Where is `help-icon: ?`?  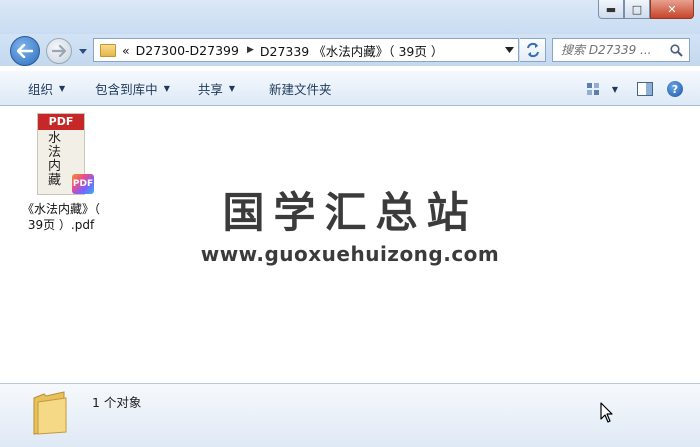
help-icon: ? is located at coordinates (675, 89).